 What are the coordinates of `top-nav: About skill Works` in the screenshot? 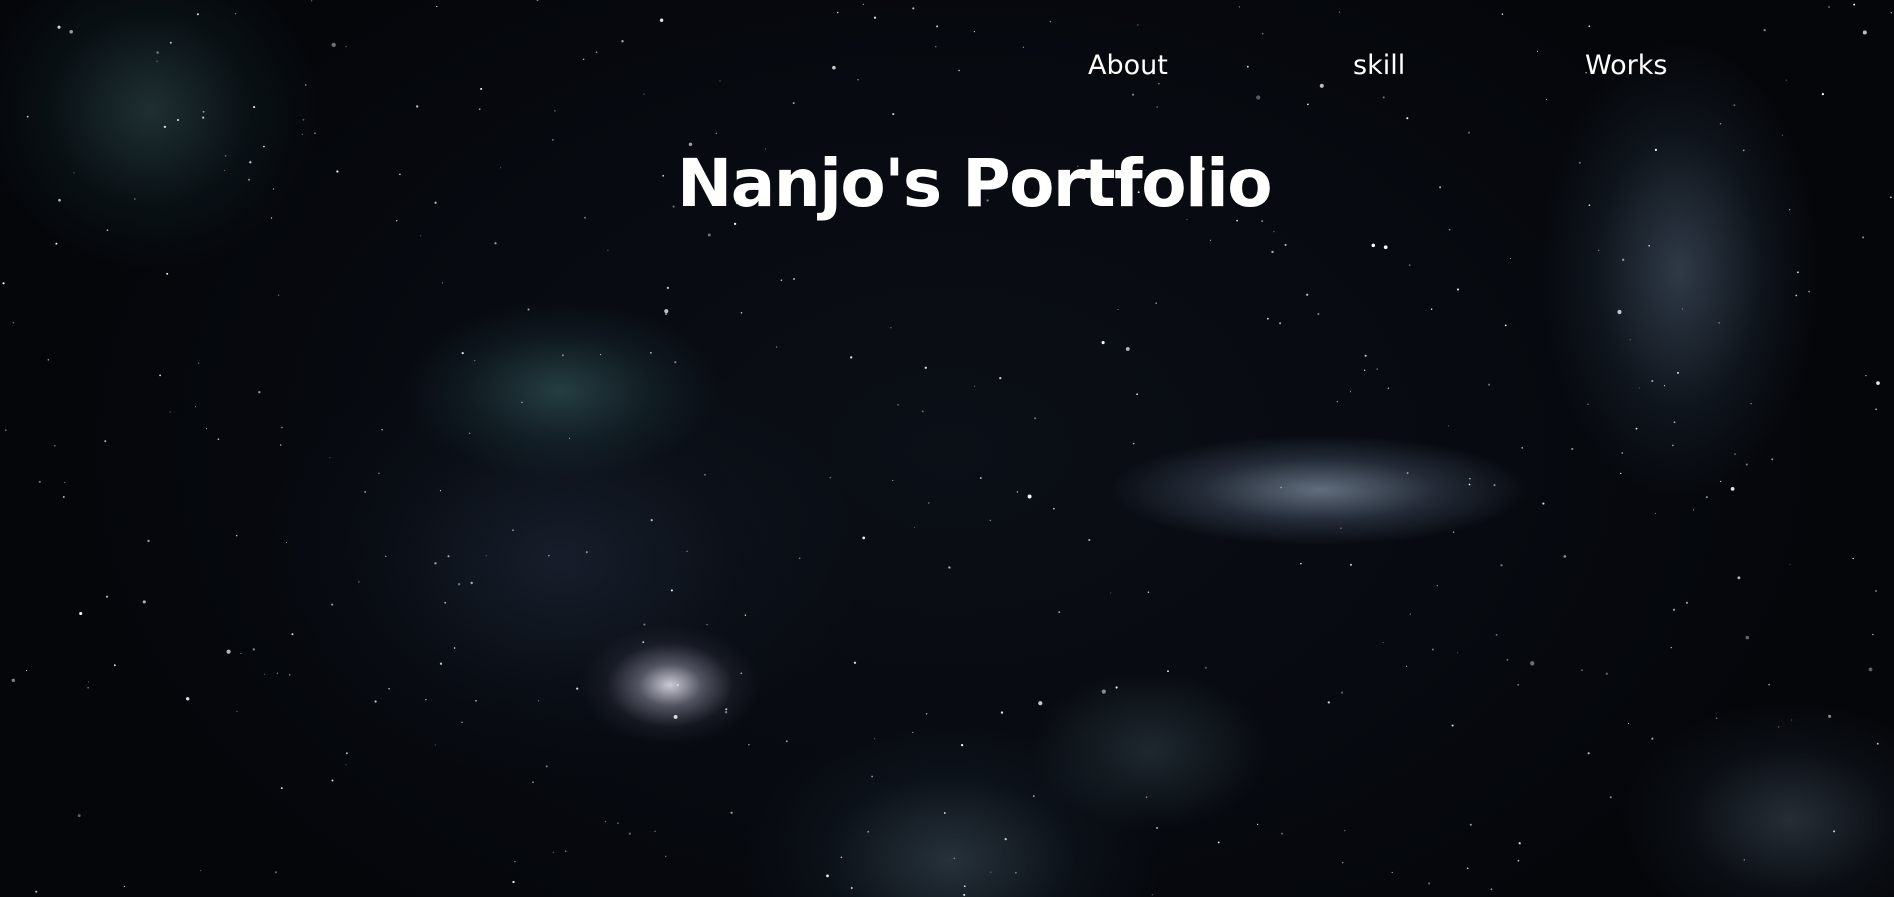 It's located at (947, 65).